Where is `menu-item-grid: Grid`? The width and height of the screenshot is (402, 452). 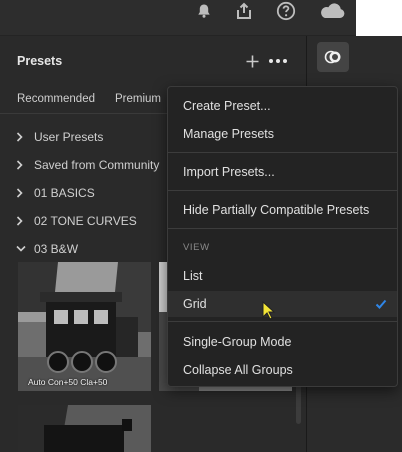
menu-item-grid: Grid is located at coordinates (282, 304).